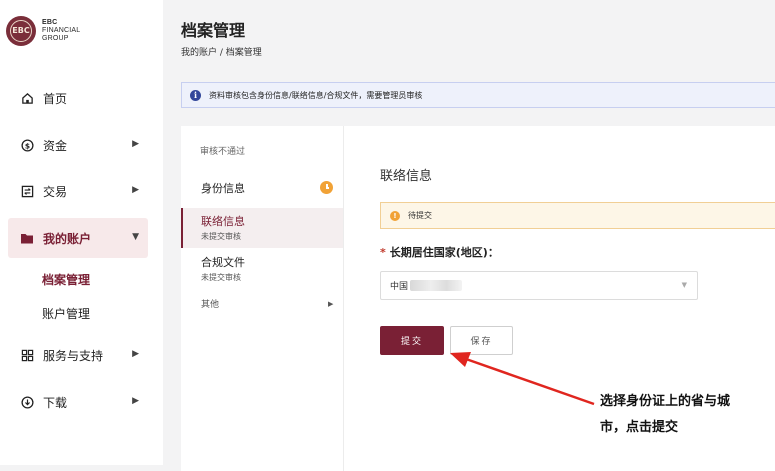 This screenshot has height=471, width=775. Describe the element at coordinates (55, 98) in the screenshot. I see `sidebar-item-label: 首页` at that location.